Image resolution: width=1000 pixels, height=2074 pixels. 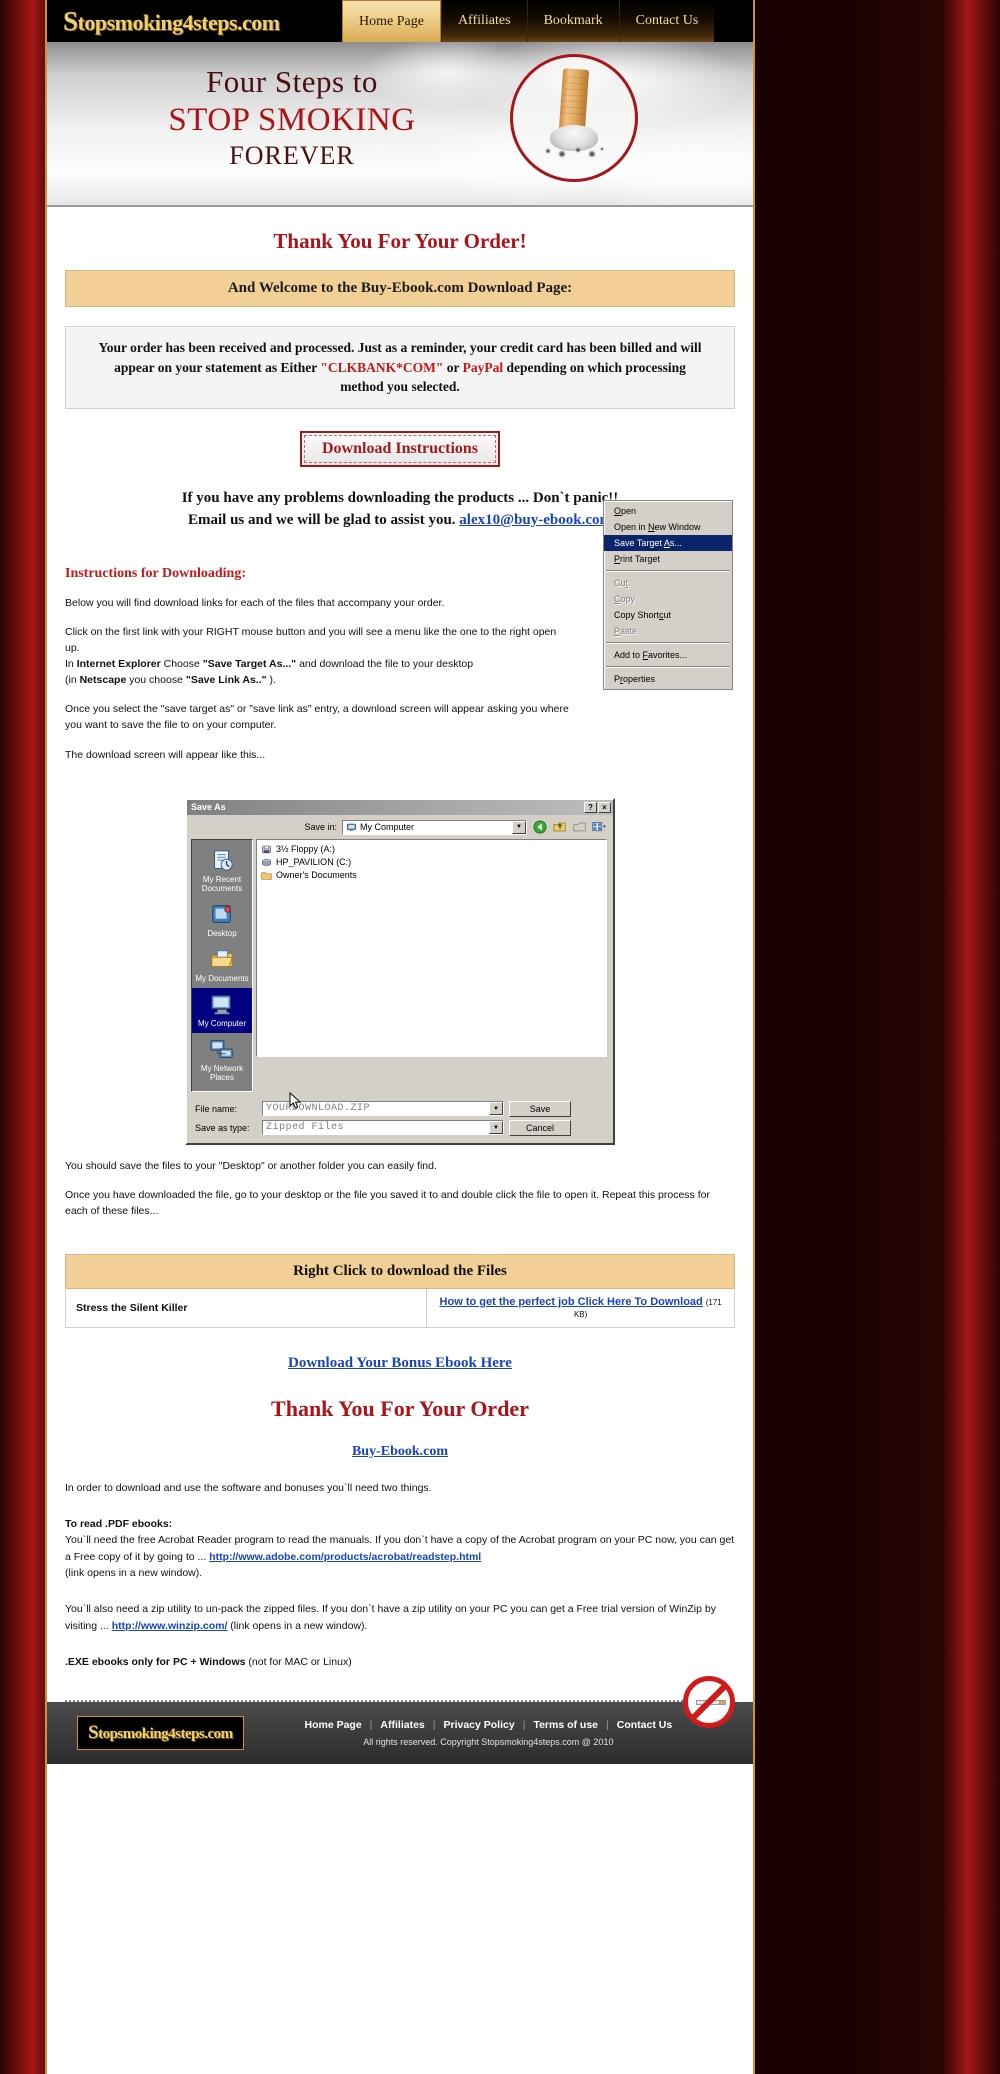 What do you see at coordinates (400, 448) in the screenshot?
I see `download-instructions-button: Download Instructions` at bounding box center [400, 448].